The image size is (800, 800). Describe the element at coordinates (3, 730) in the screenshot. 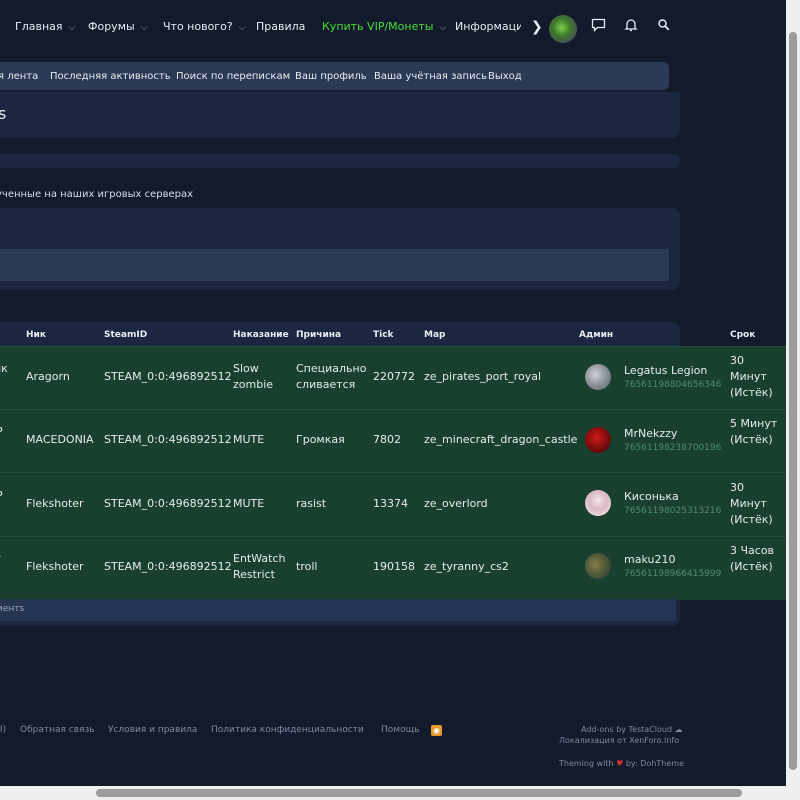

I see `footer-link-contact-short: U)` at that location.